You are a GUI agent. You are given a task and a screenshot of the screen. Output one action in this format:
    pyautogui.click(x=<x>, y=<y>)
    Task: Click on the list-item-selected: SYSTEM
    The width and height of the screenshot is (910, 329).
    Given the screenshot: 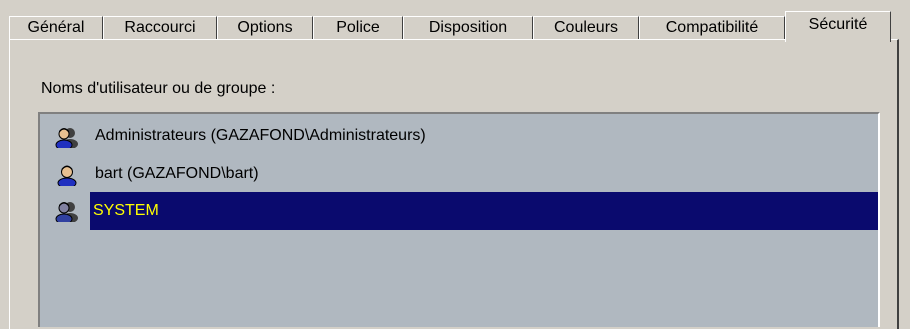 What is the action you would take?
    pyautogui.click(x=461, y=211)
    